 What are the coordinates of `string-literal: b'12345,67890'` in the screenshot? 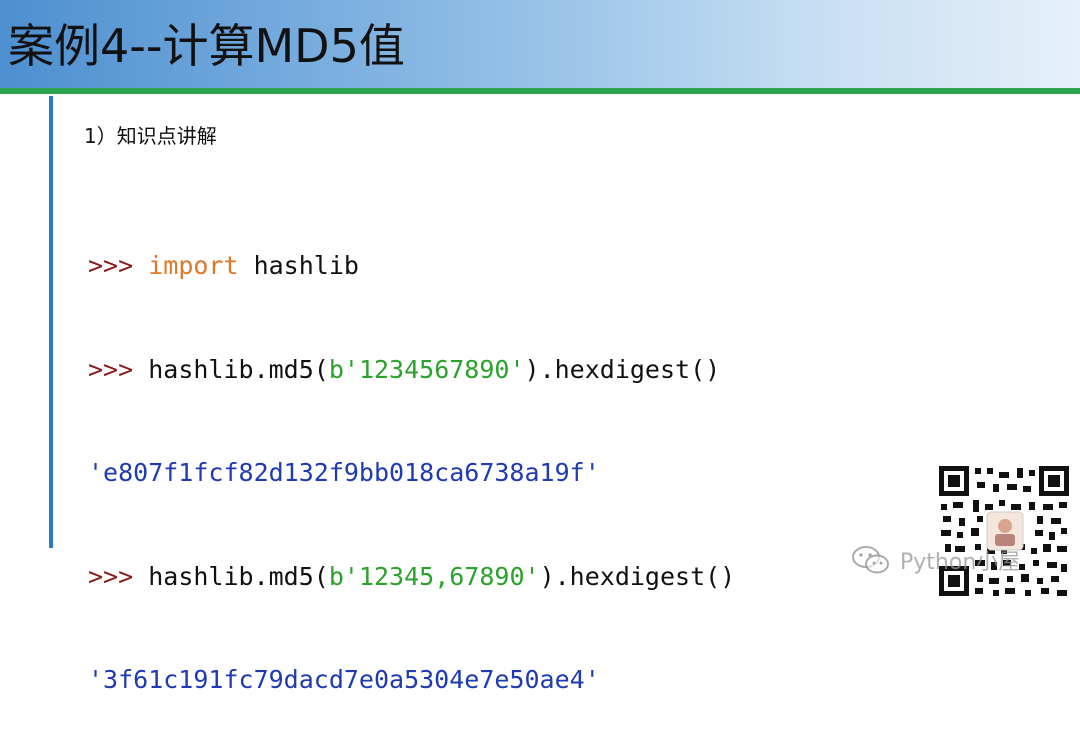 It's located at (434, 576).